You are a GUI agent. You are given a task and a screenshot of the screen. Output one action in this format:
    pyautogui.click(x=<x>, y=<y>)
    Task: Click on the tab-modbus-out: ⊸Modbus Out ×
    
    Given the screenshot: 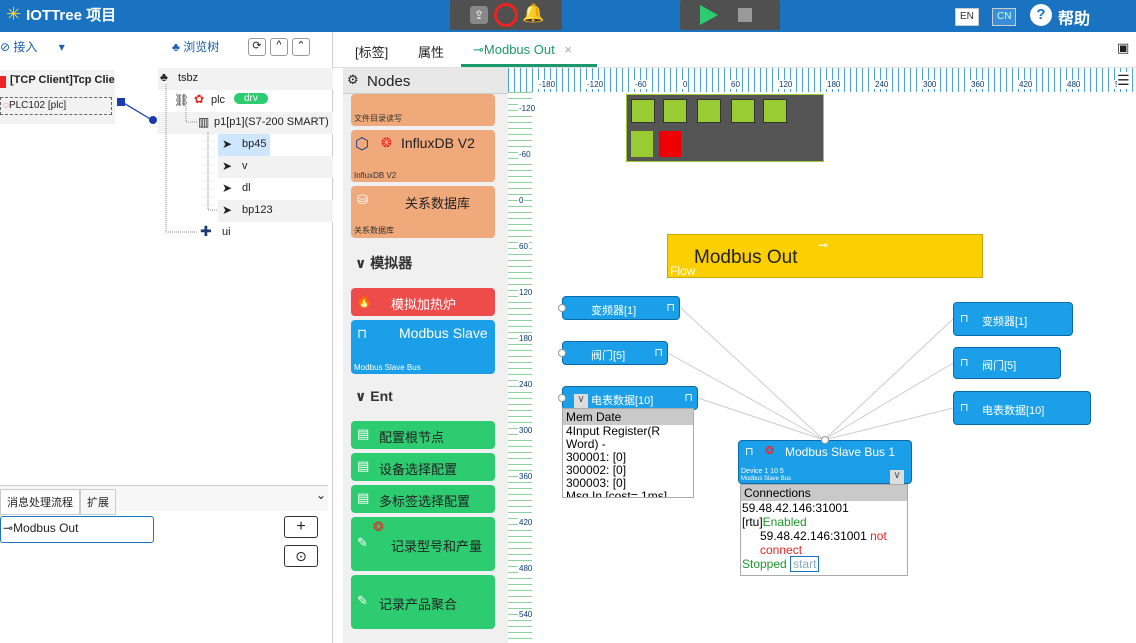 What is the action you would take?
    pyautogui.click(x=522, y=50)
    